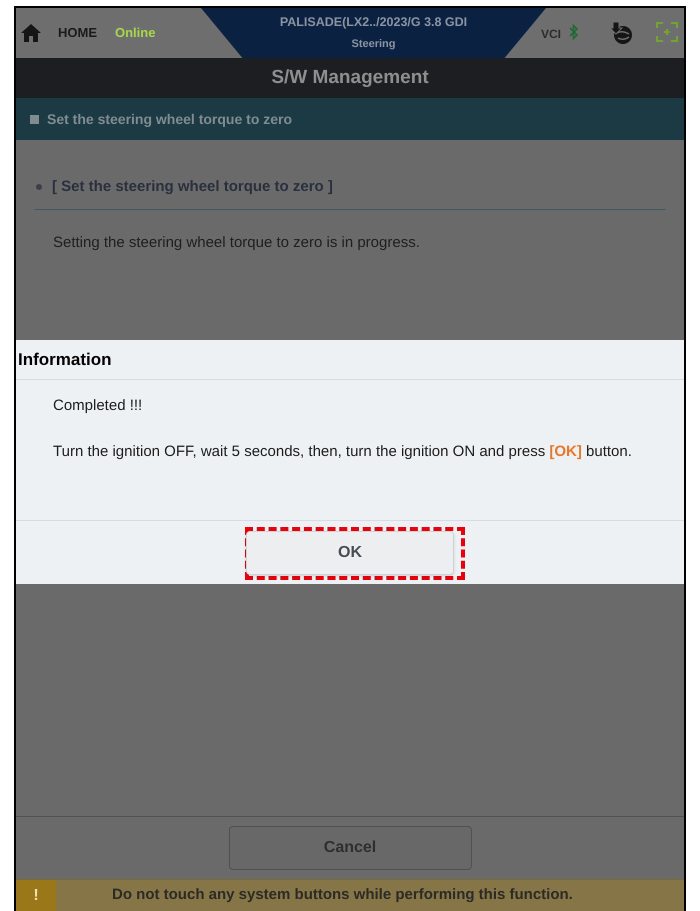  I want to click on vci-label: VCI, so click(551, 34).